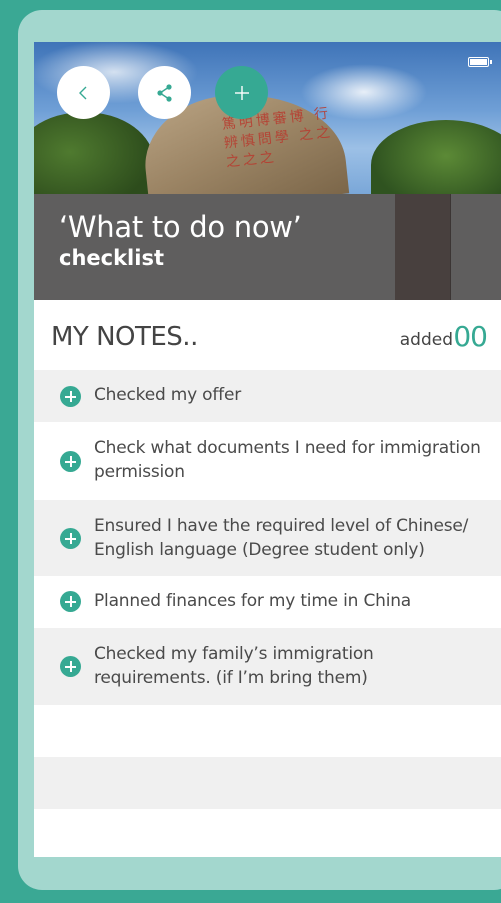 Image resolution: width=501 pixels, height=903 pixels. I want to click on page-title: ‘What to do now’, so click(180, 227).